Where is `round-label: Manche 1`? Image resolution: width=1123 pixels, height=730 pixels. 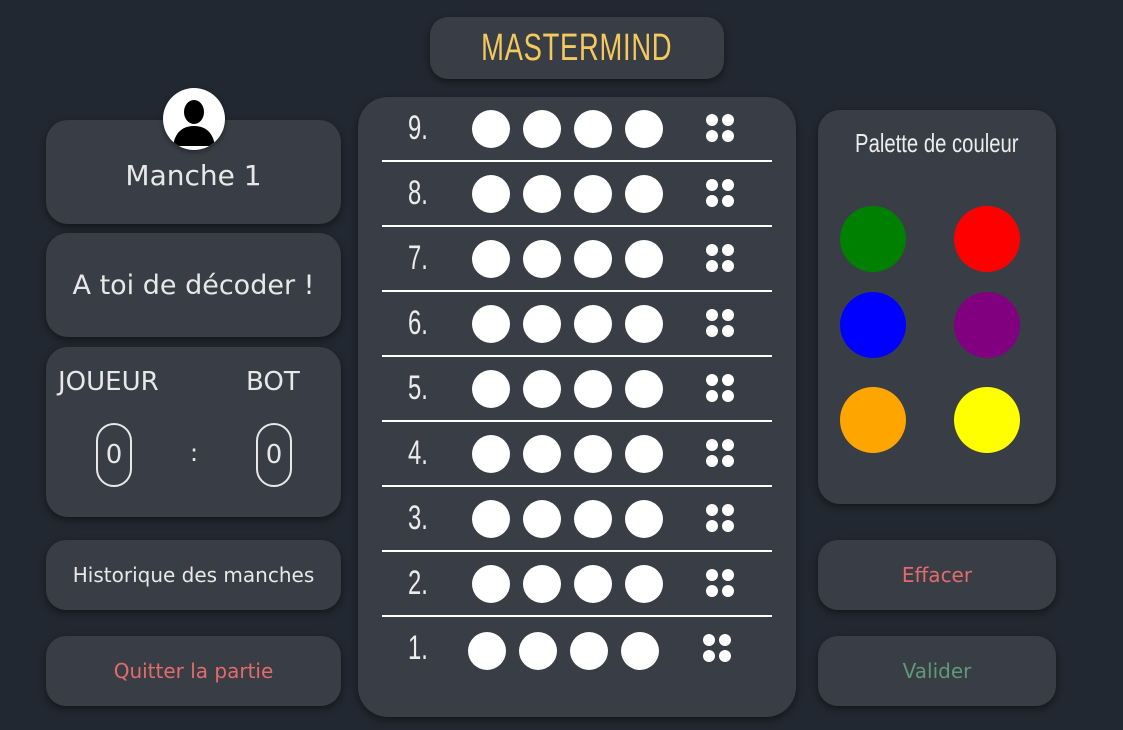
round-label: Manche 1 is located at coordinates (193, 175).